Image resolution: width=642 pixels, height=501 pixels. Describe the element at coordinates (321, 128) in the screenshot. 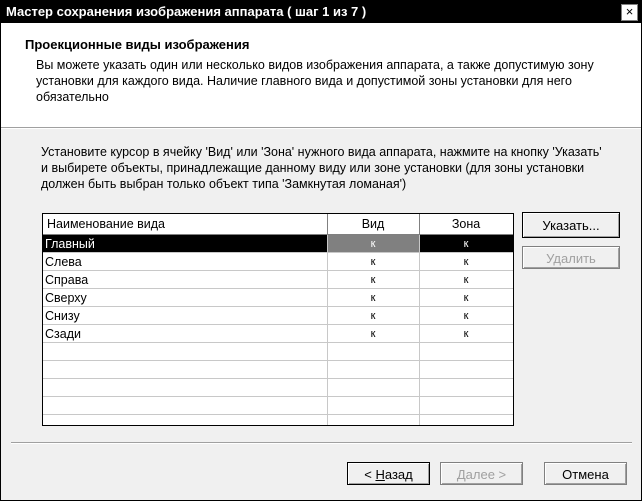

I see `header-divider` at that location.